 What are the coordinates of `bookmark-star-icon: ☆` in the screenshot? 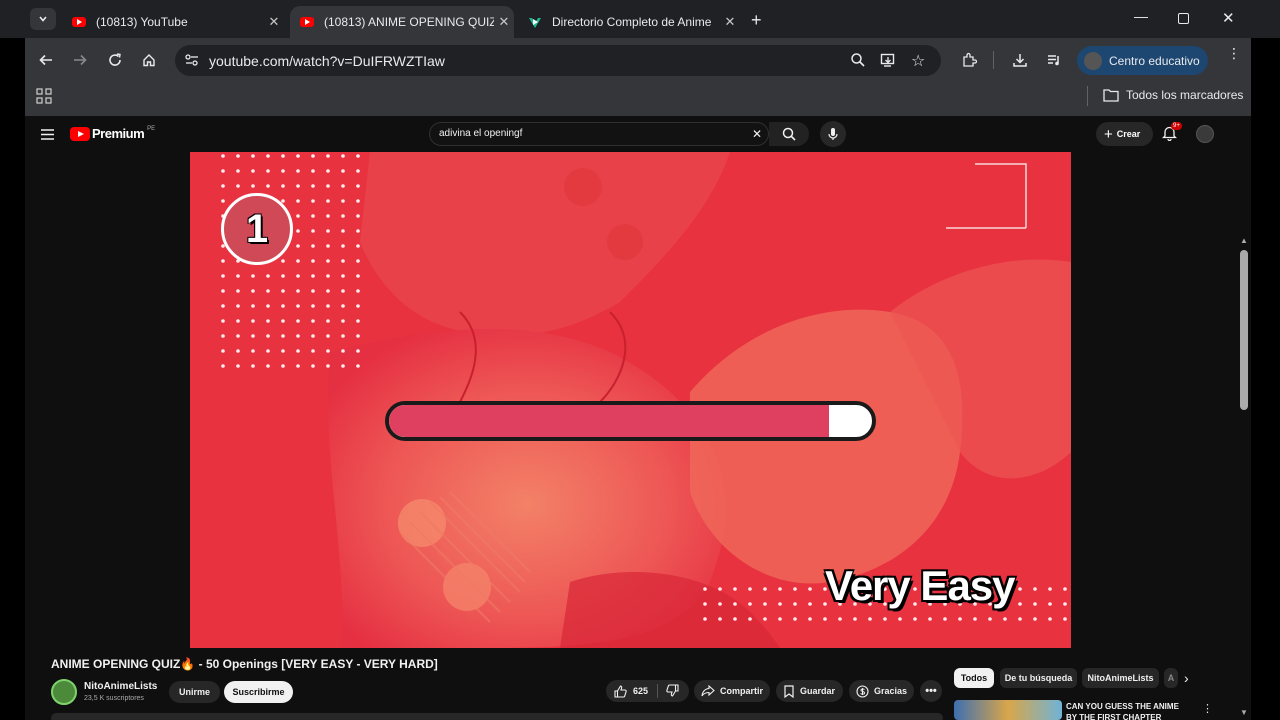 It's located at (918, 61).